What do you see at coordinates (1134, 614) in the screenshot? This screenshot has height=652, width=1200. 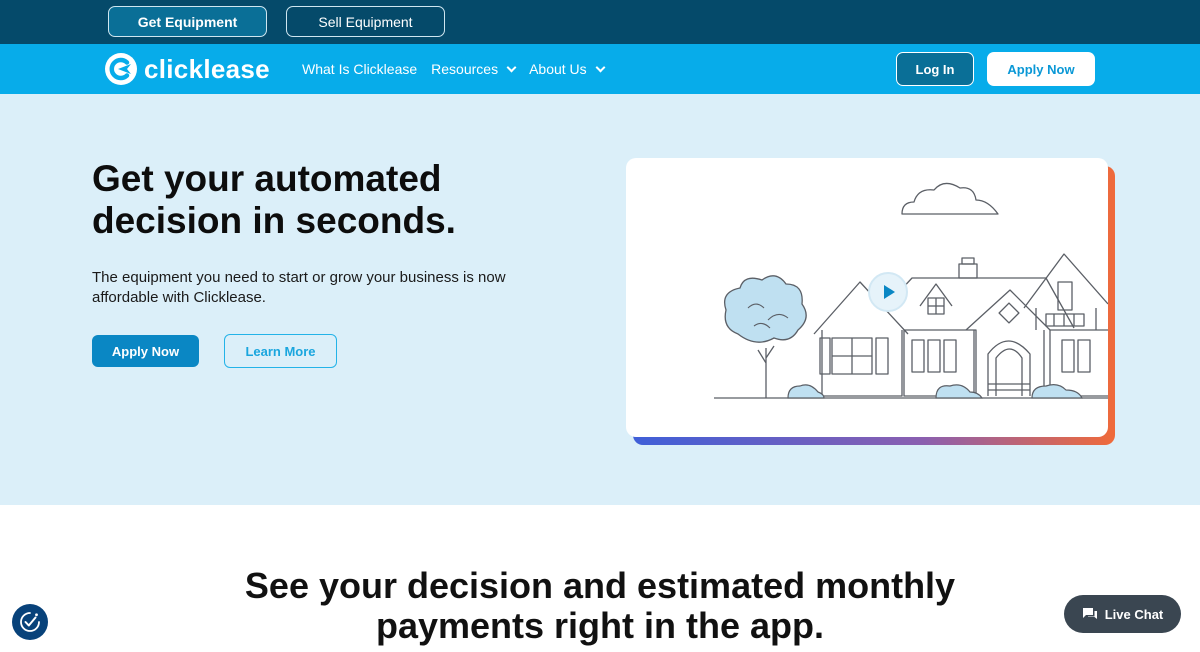 I see `live-chat-label: Live Chat` at bounding box center [1134, 614].